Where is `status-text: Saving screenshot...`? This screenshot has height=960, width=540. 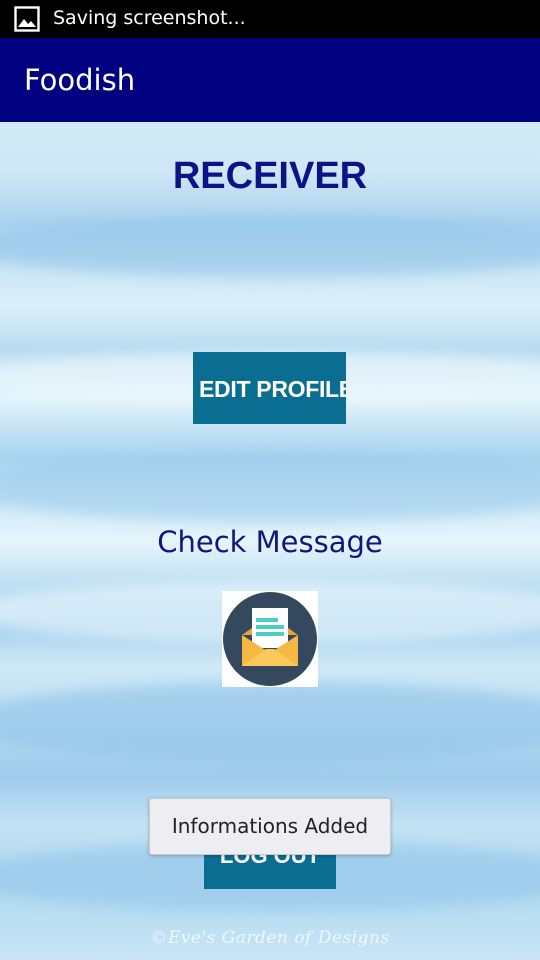 status-text: Saving screenshot... is located at coordinates (149, 18).